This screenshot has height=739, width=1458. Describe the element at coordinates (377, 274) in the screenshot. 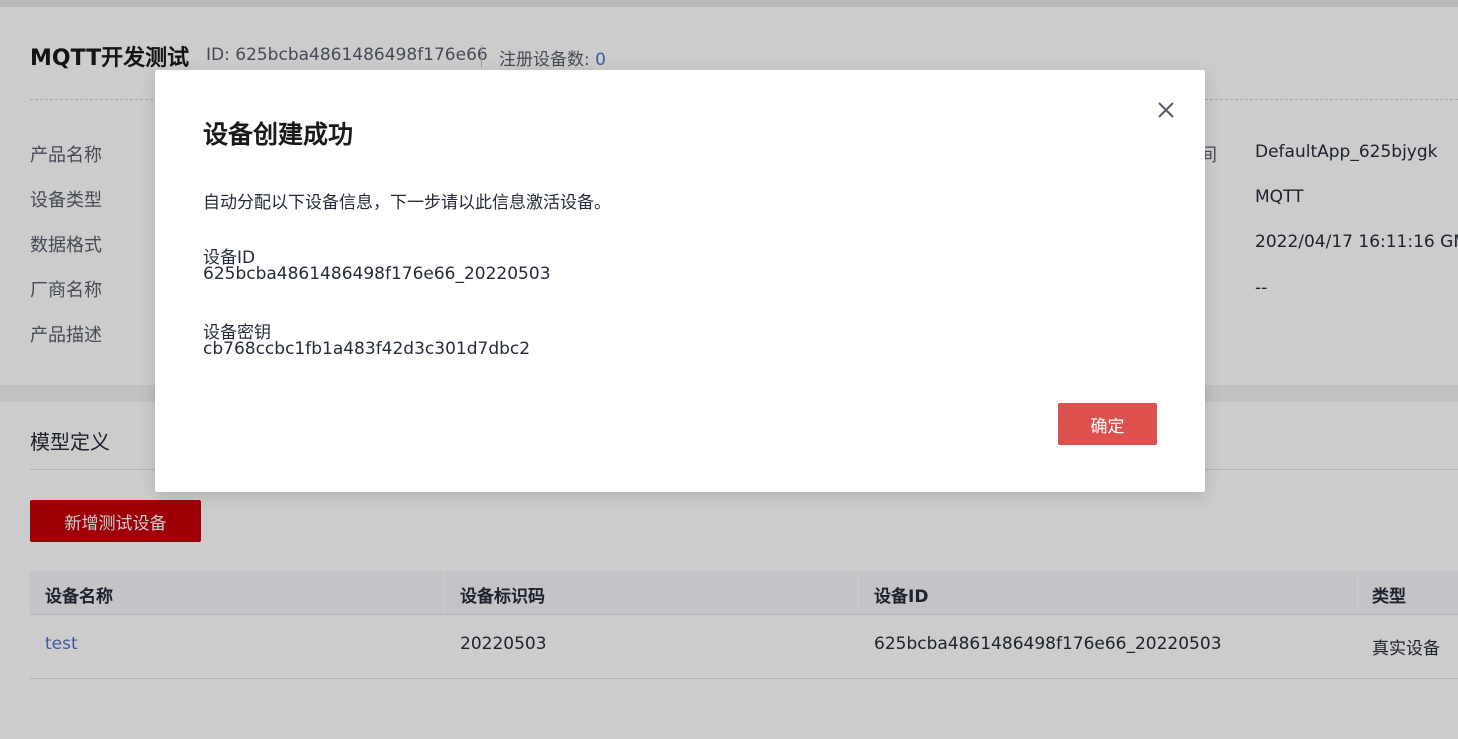

I see `device-id-value: 625bcba4861486498f176e66_20220503` at that location.